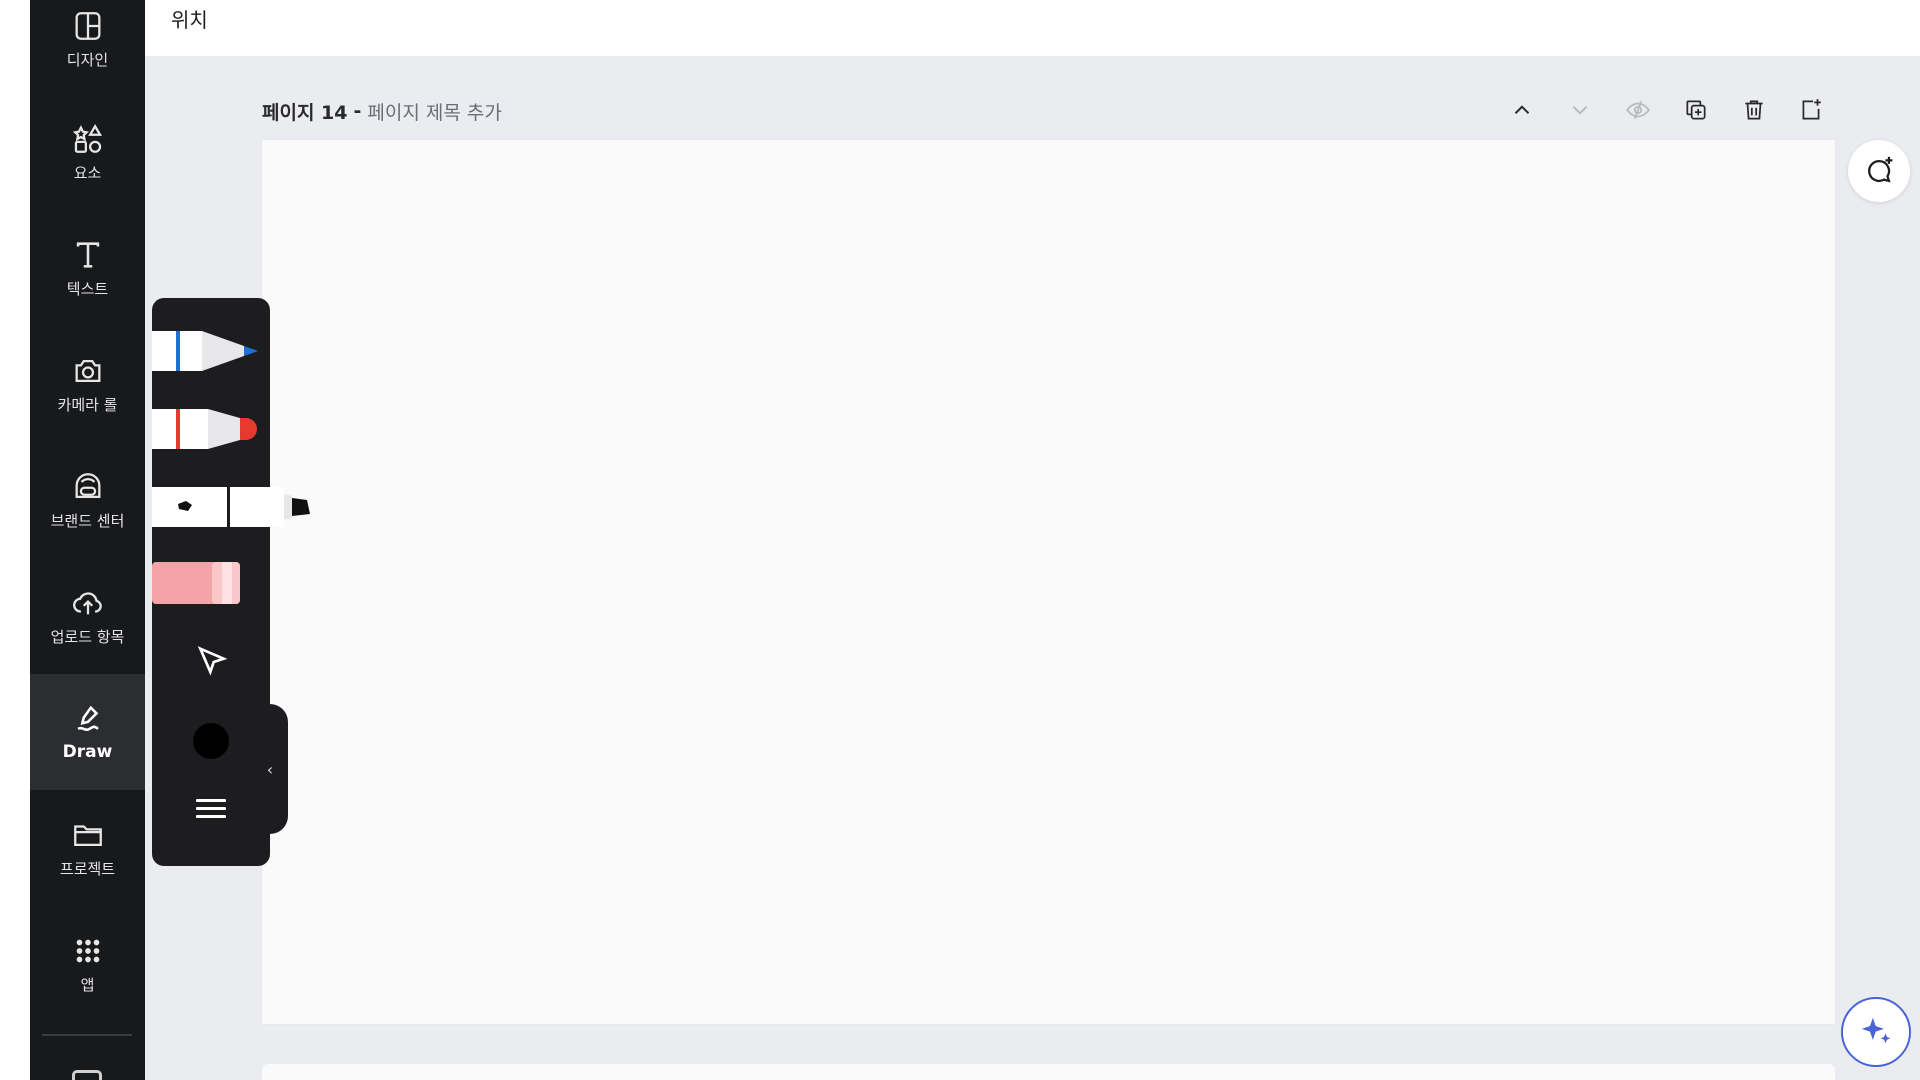 The image size is (1920, 1080). Describe the element at coordinates (1048, 1072) in the screenshot. I see `next-page-canvas` at that location.